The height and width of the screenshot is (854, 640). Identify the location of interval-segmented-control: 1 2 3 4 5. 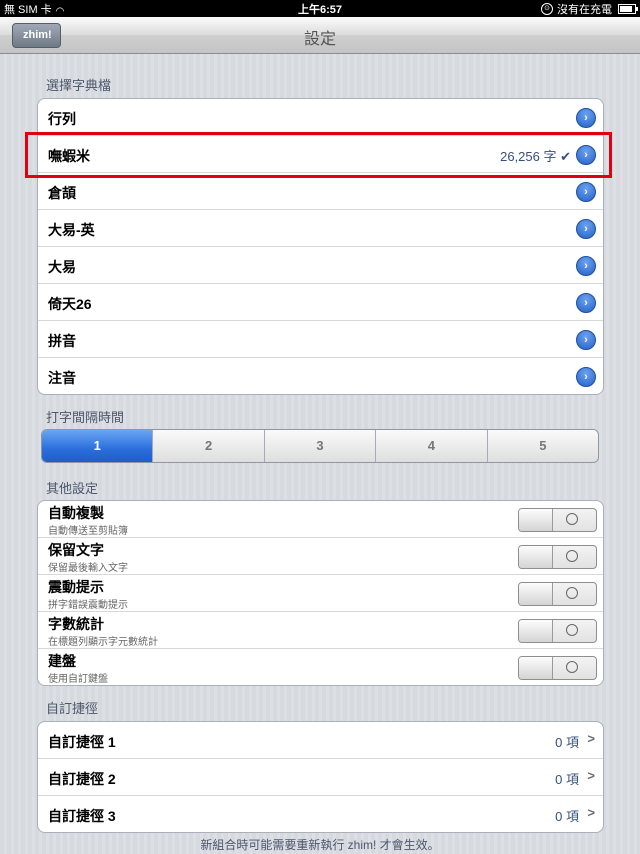
(320, 446).